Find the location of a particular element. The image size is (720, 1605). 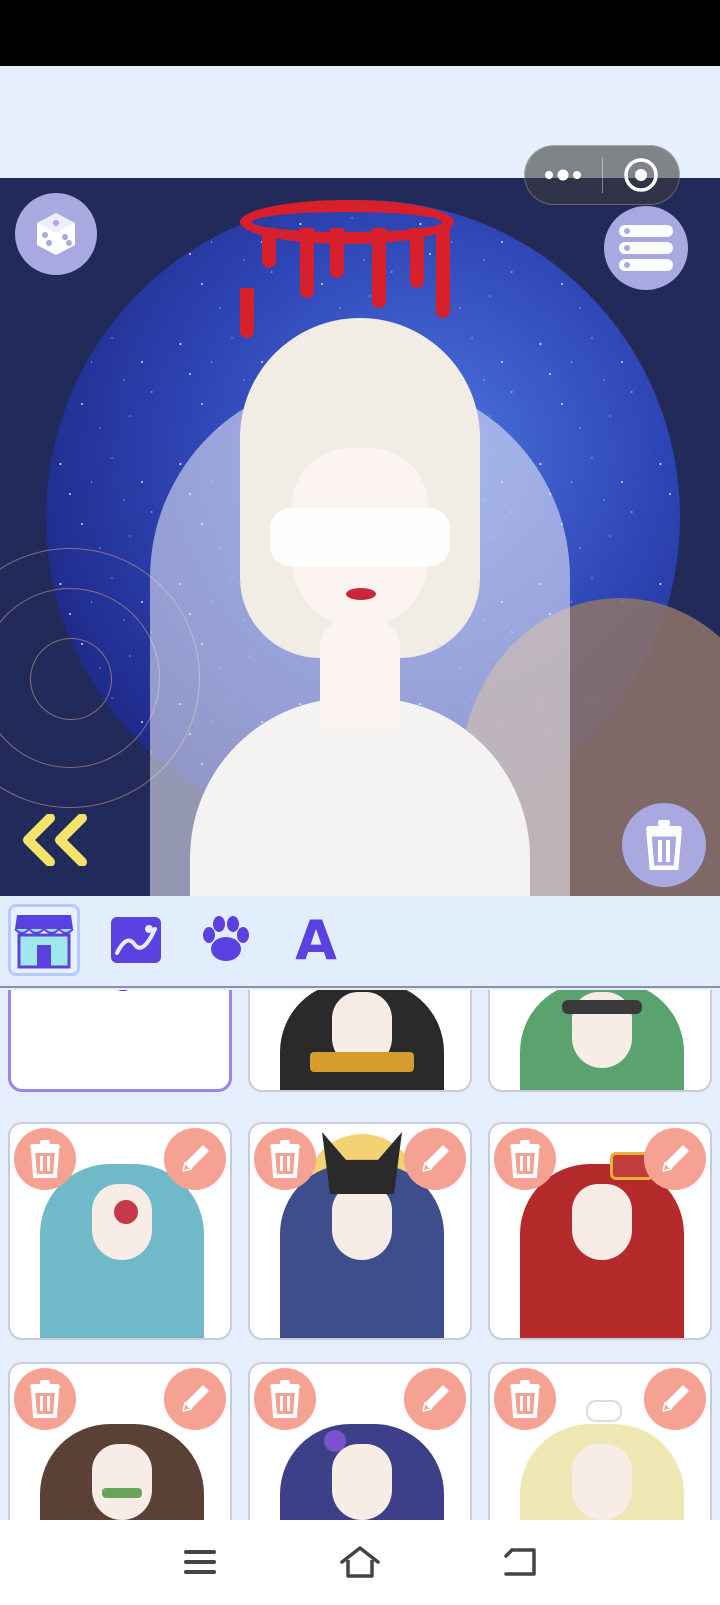

layers-list-button is located at coordinates (646, 248).